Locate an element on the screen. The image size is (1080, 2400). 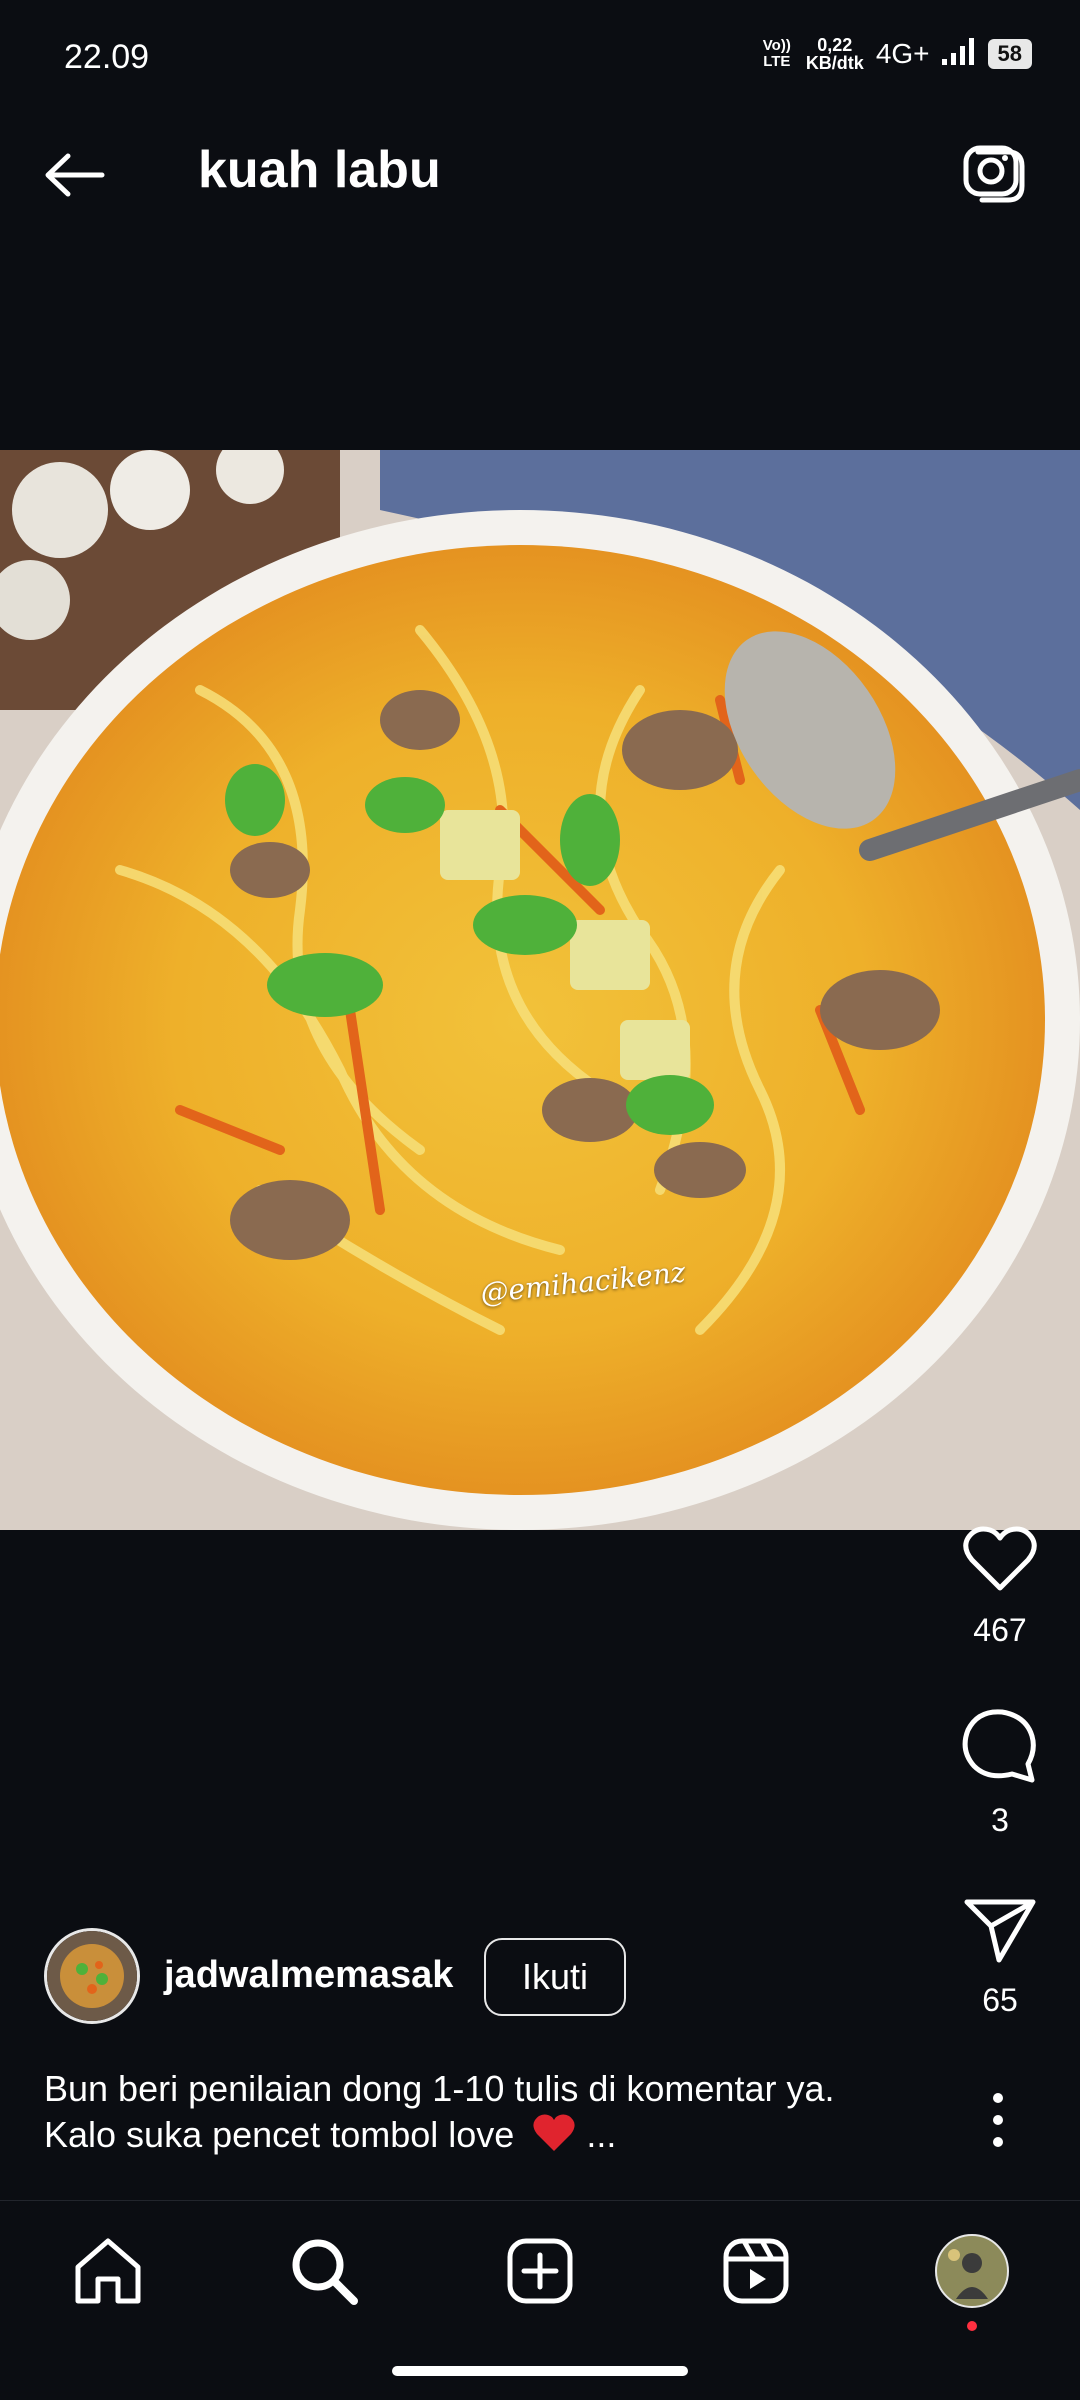
network-speed: 0,22 KB/dtk is located at coordinates (835, 54).